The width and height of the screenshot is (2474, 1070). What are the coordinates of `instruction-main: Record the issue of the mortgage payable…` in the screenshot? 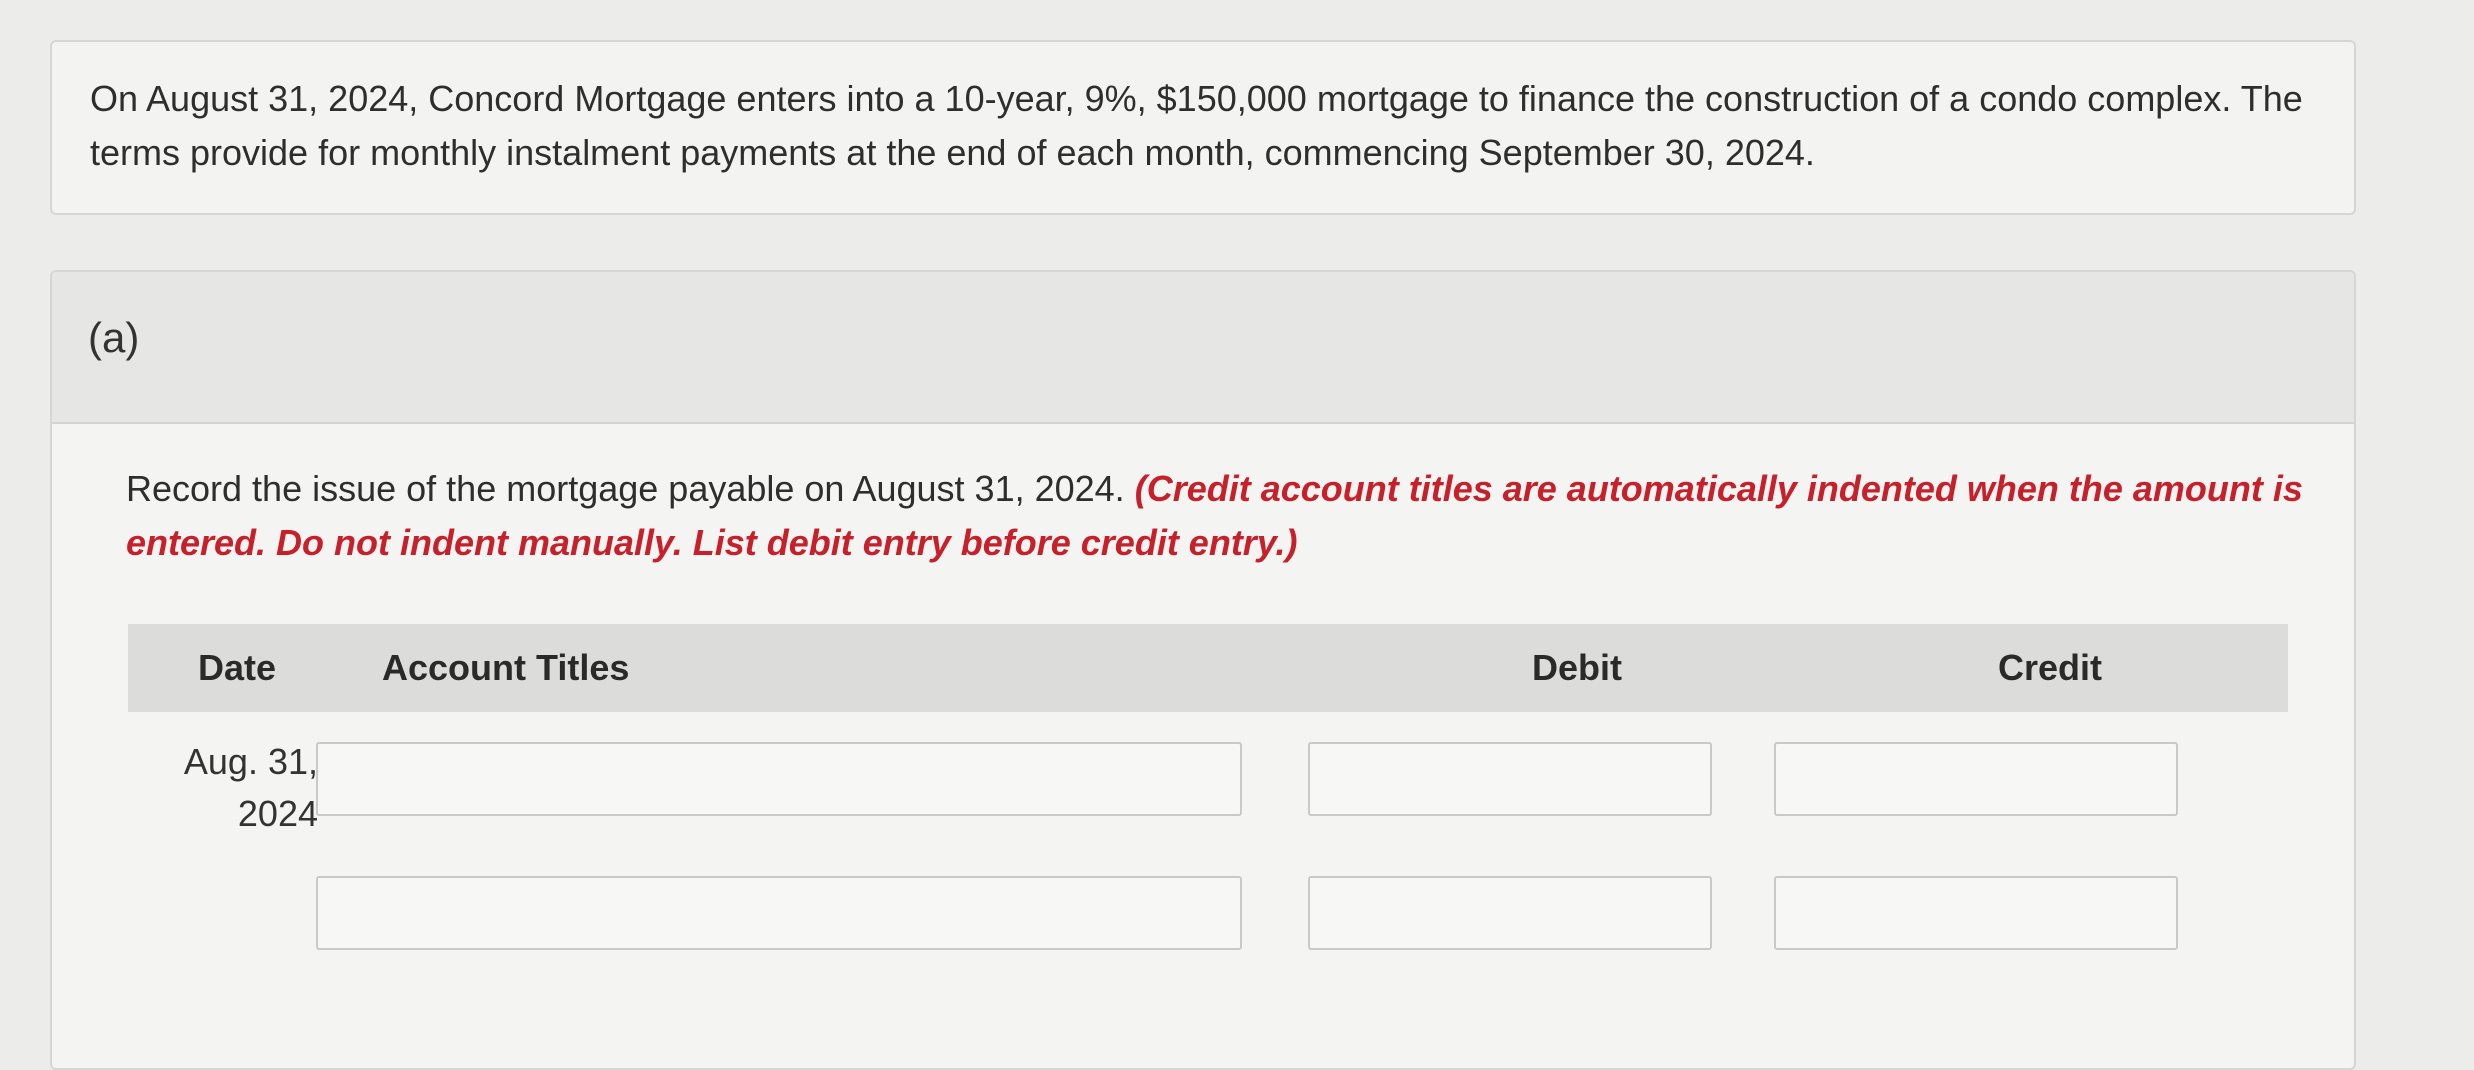 It's located at (625, 488).